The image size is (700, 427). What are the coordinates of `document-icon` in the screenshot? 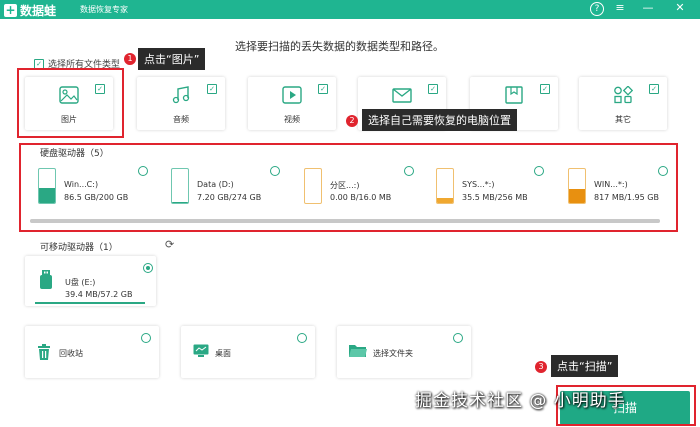 It's located at (514, 95).